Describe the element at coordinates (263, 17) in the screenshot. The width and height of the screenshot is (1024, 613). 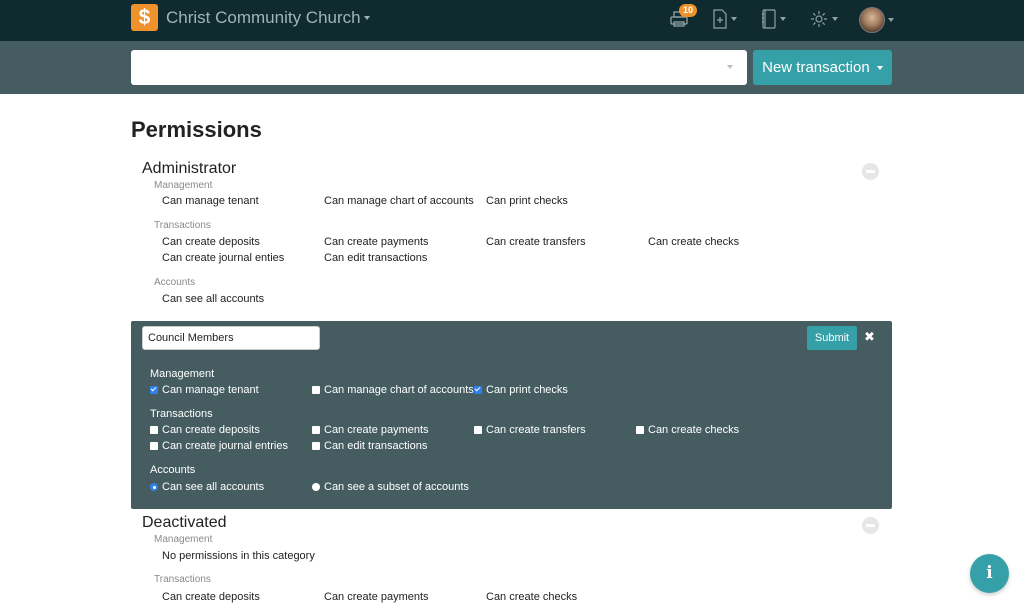
I see `org-name: Christ Community Church` at that location.